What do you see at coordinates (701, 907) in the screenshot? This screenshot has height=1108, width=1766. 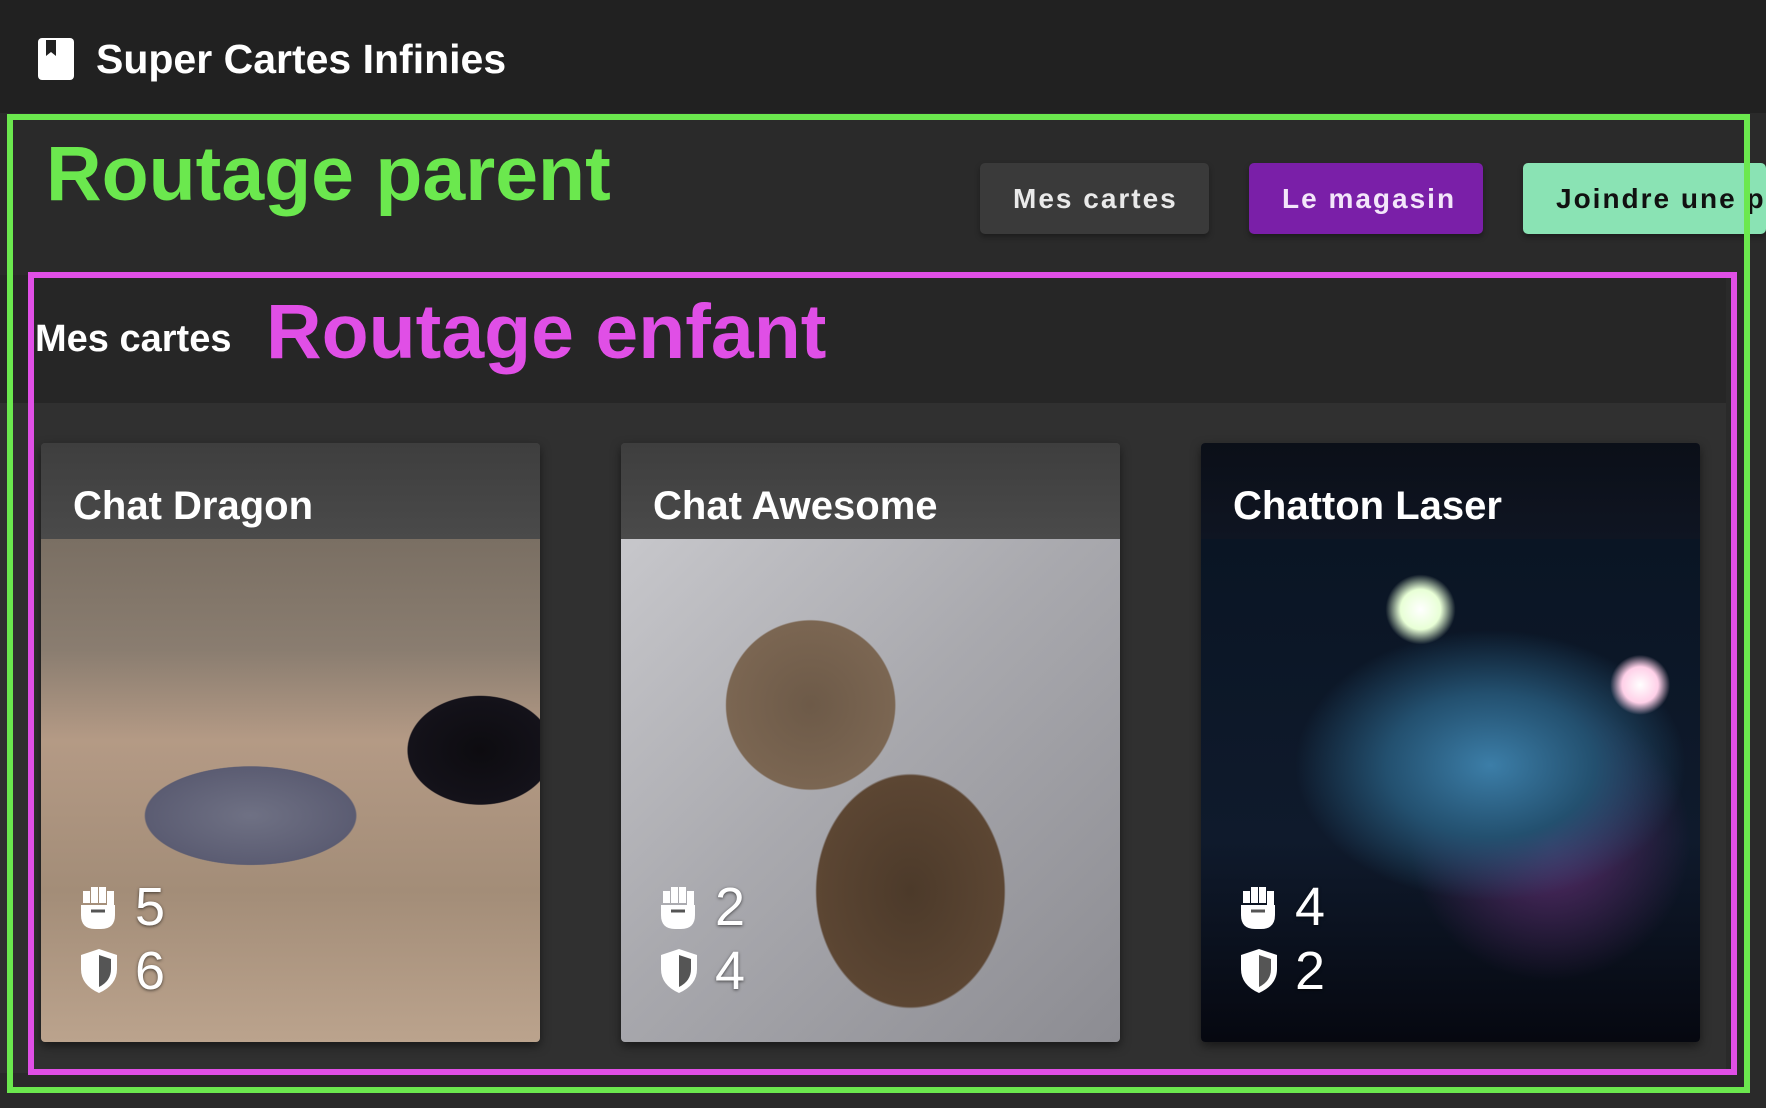 I see `card-attack: 2` at bounding box center [701, 907].